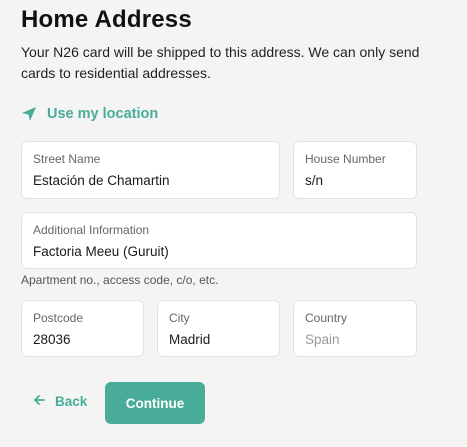  Describe the element at coordinates (155, 403) in the screenshot. I see `continue-button: Continue` at that location.